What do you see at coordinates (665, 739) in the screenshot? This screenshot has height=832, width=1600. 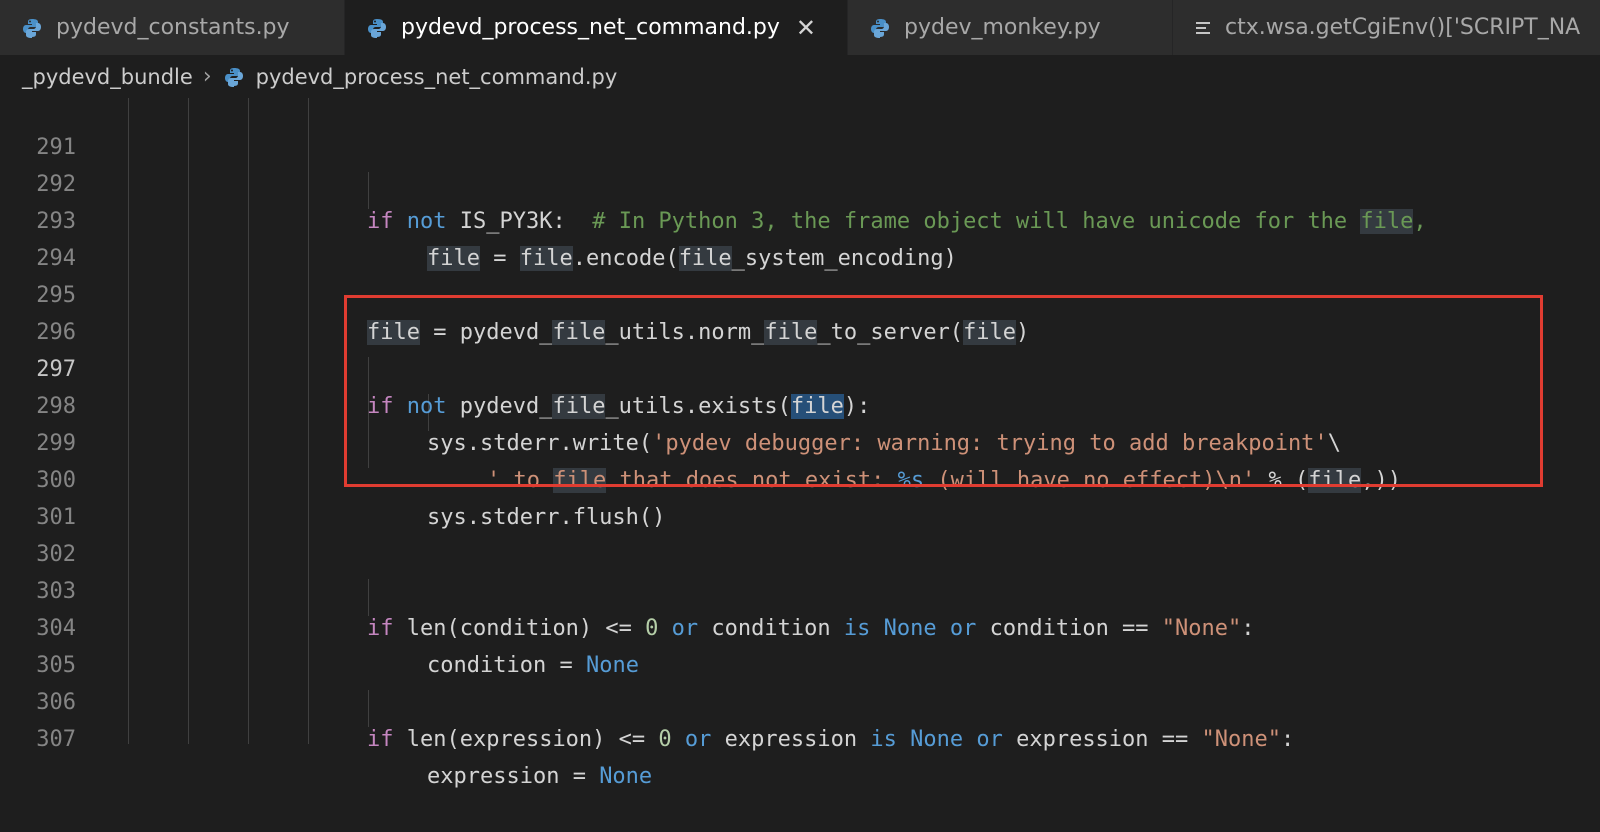 I see `number: 0` at bounding box center [665, 739].